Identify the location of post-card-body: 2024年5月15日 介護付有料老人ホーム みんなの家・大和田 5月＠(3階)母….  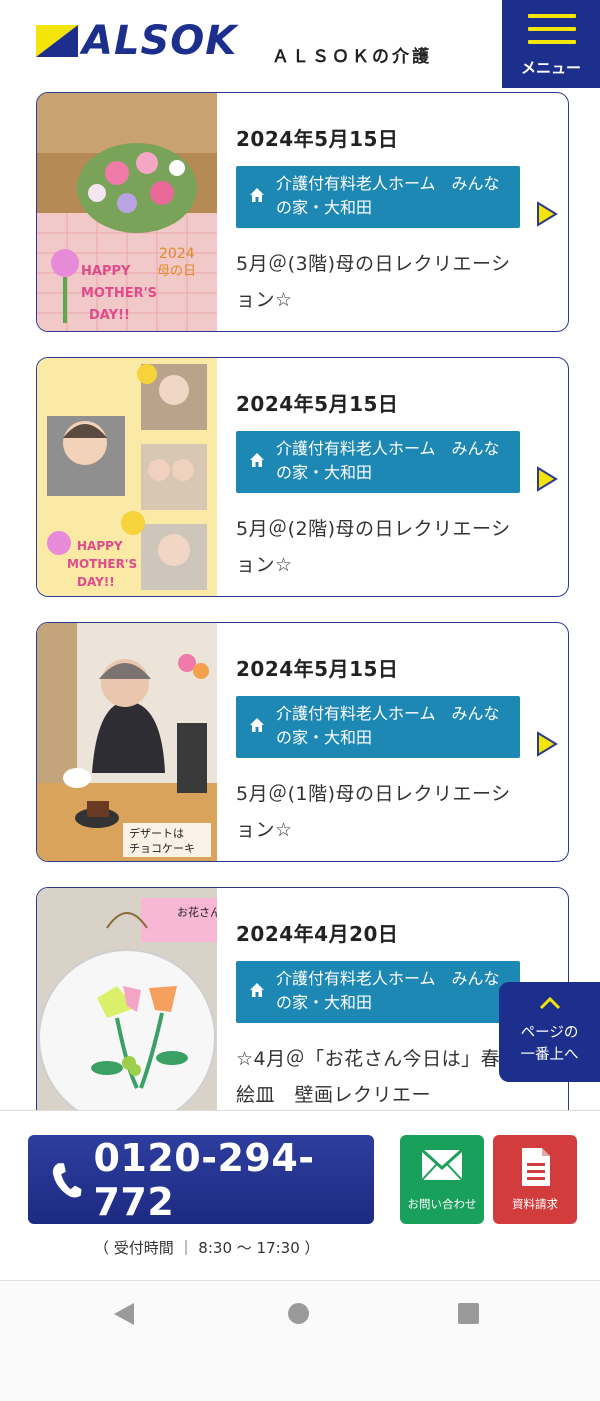
(378, 205).